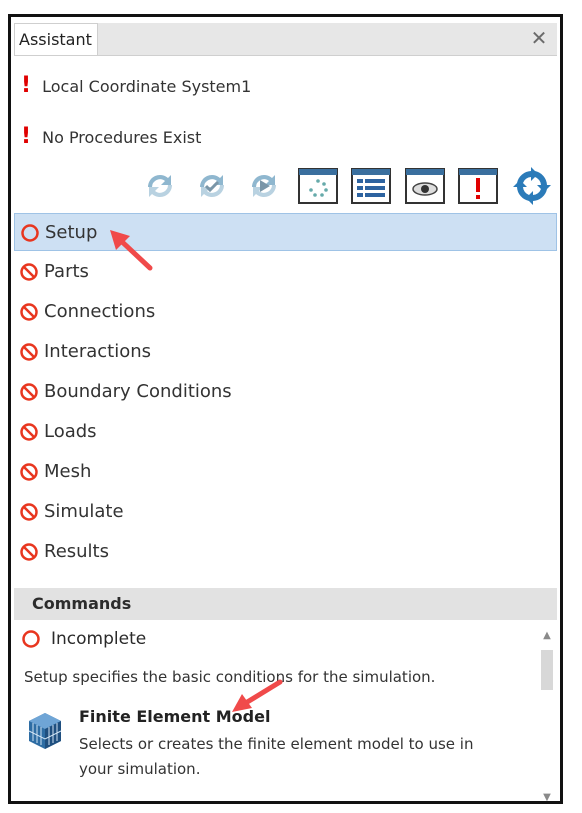 This screenshot has width=582, height=813. What do you see at coordinates (478, 186) in the screenshot?
I see `alert-window-icon` at bounding box center [478, 186].